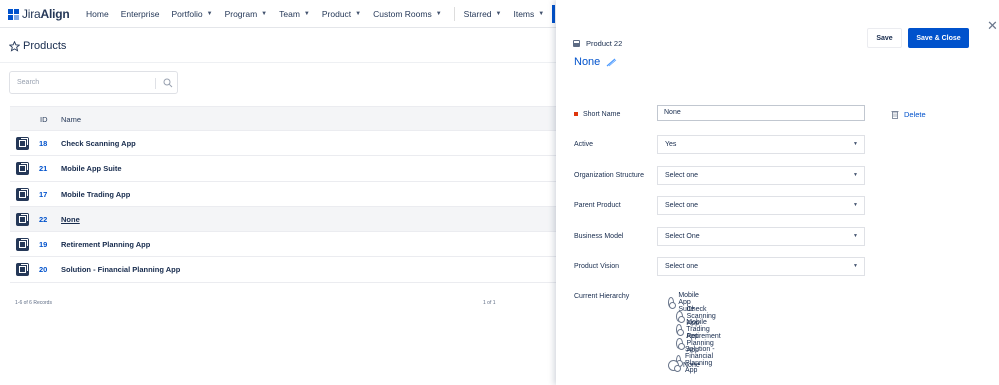 Image resolution: width=999 pixels, height=385 pixels. I want to click on logo-text: JiraAlign, so click(46, 14).